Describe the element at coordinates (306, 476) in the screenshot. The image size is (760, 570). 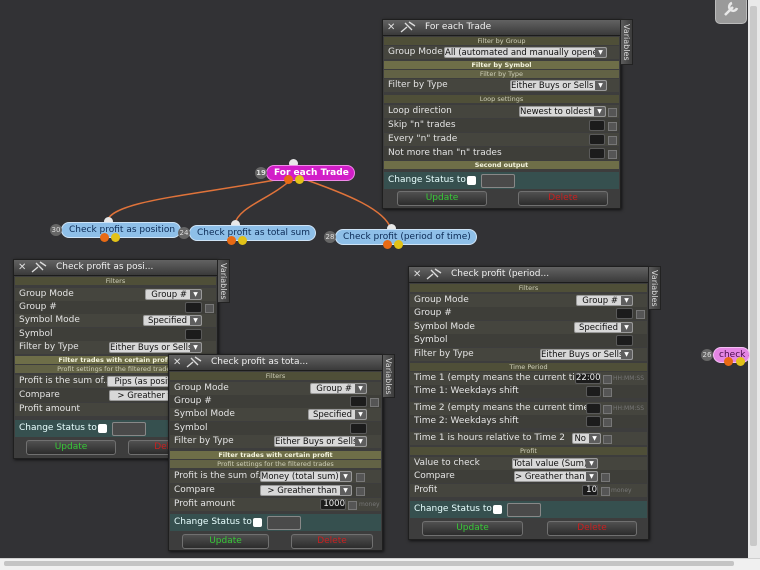
I see `profit-sum-select: Money (total sum) ▼` at that location.